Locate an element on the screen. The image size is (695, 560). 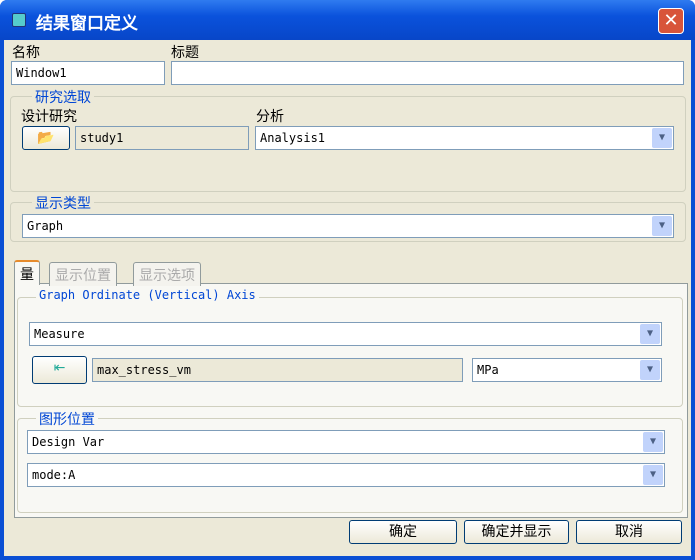
measure-select: Measure ▼ is located at coordinates (345, 334).